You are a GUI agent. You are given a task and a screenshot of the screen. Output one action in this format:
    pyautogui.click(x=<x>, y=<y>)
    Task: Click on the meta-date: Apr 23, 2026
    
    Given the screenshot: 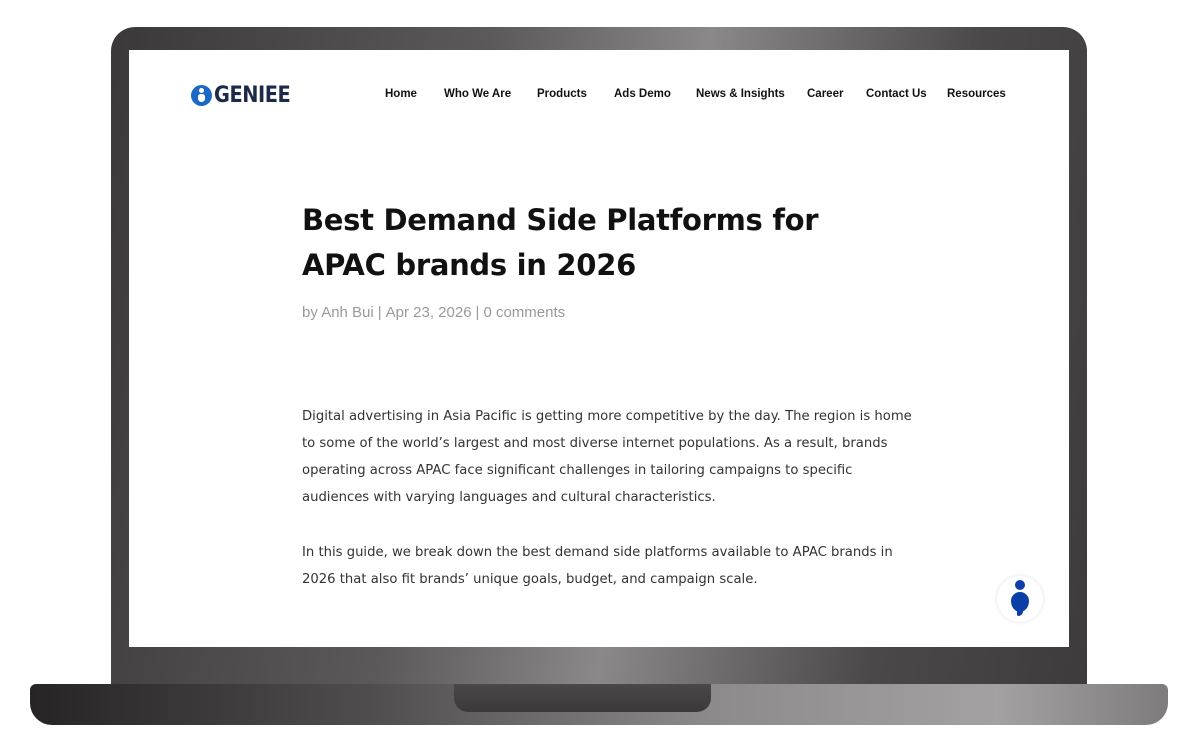 What is the action you would take?
    pyautogui.click(x=428, y=312)
    